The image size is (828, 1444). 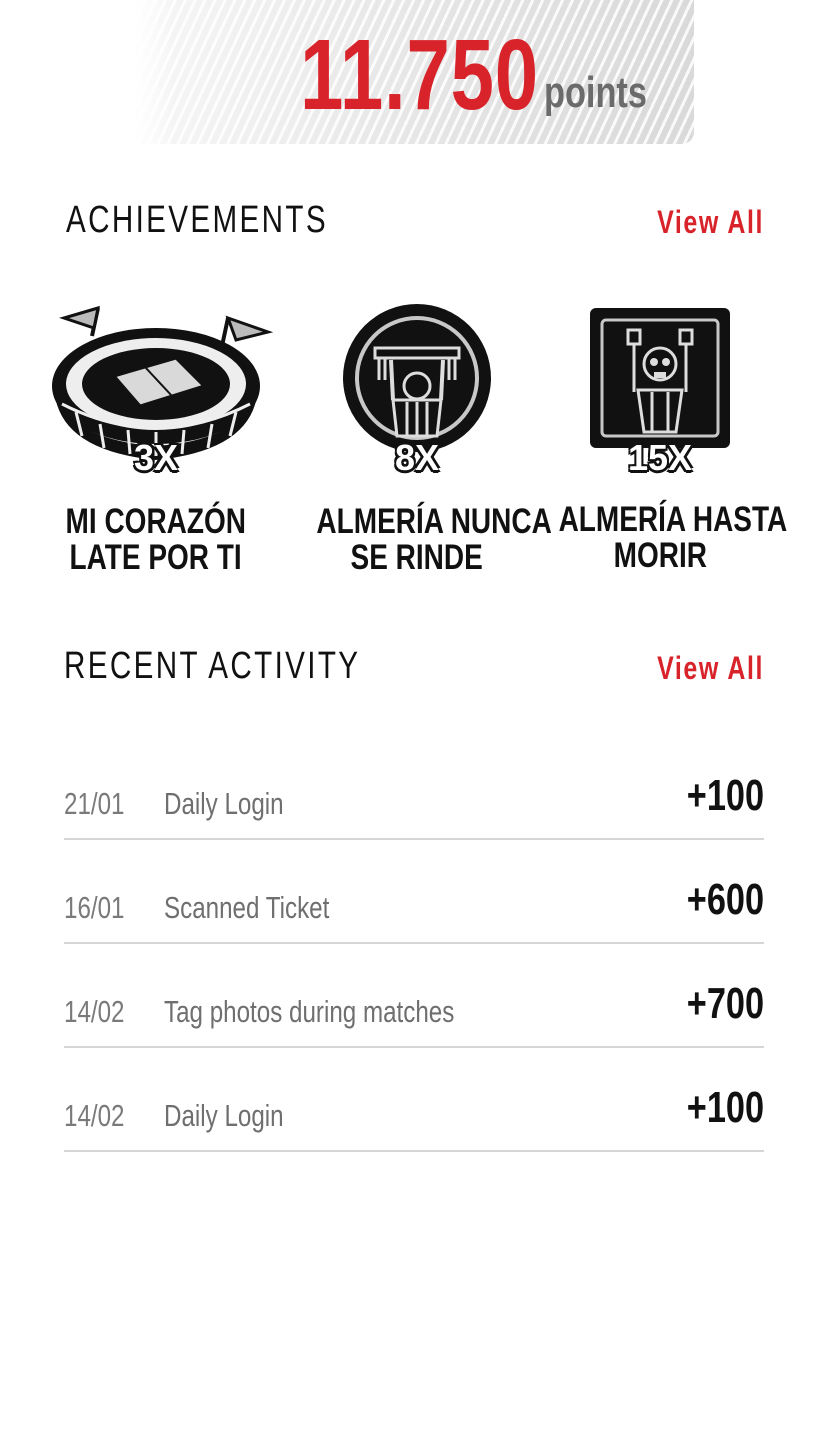 I want to click on achievements-view-all-link: View All, so click(x=695, y=222).